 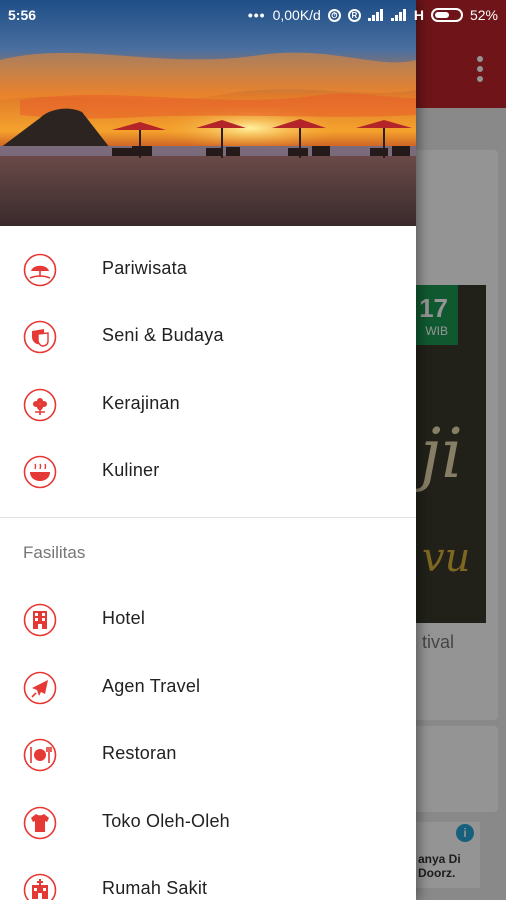 I want to click on drawer-item-label: Agen Travel, so click(x=151, y=686).